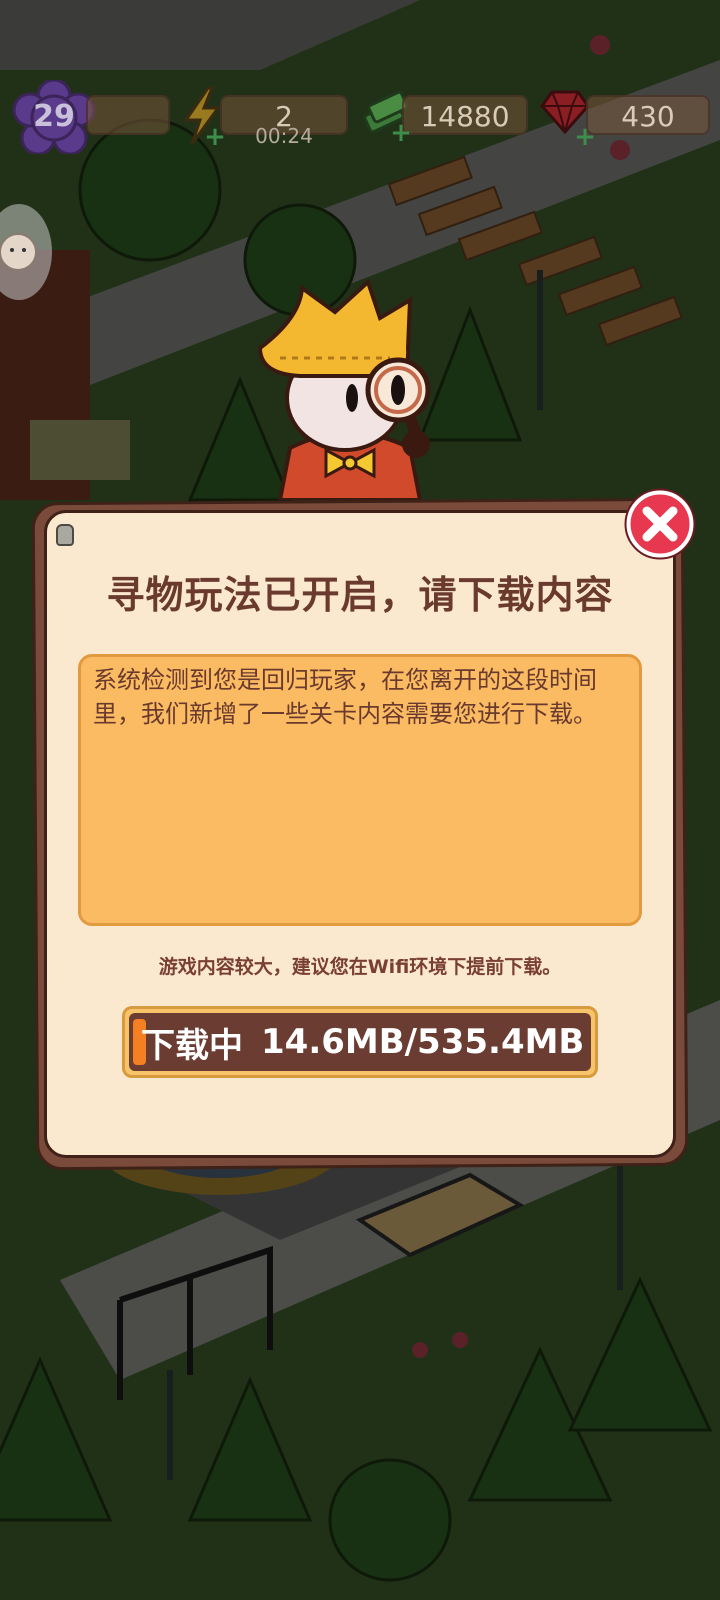  What do you see at coordinates (192, 1045) in the screenshot?
I see `download-status: 下载中` at bounding box center [192, 1045].